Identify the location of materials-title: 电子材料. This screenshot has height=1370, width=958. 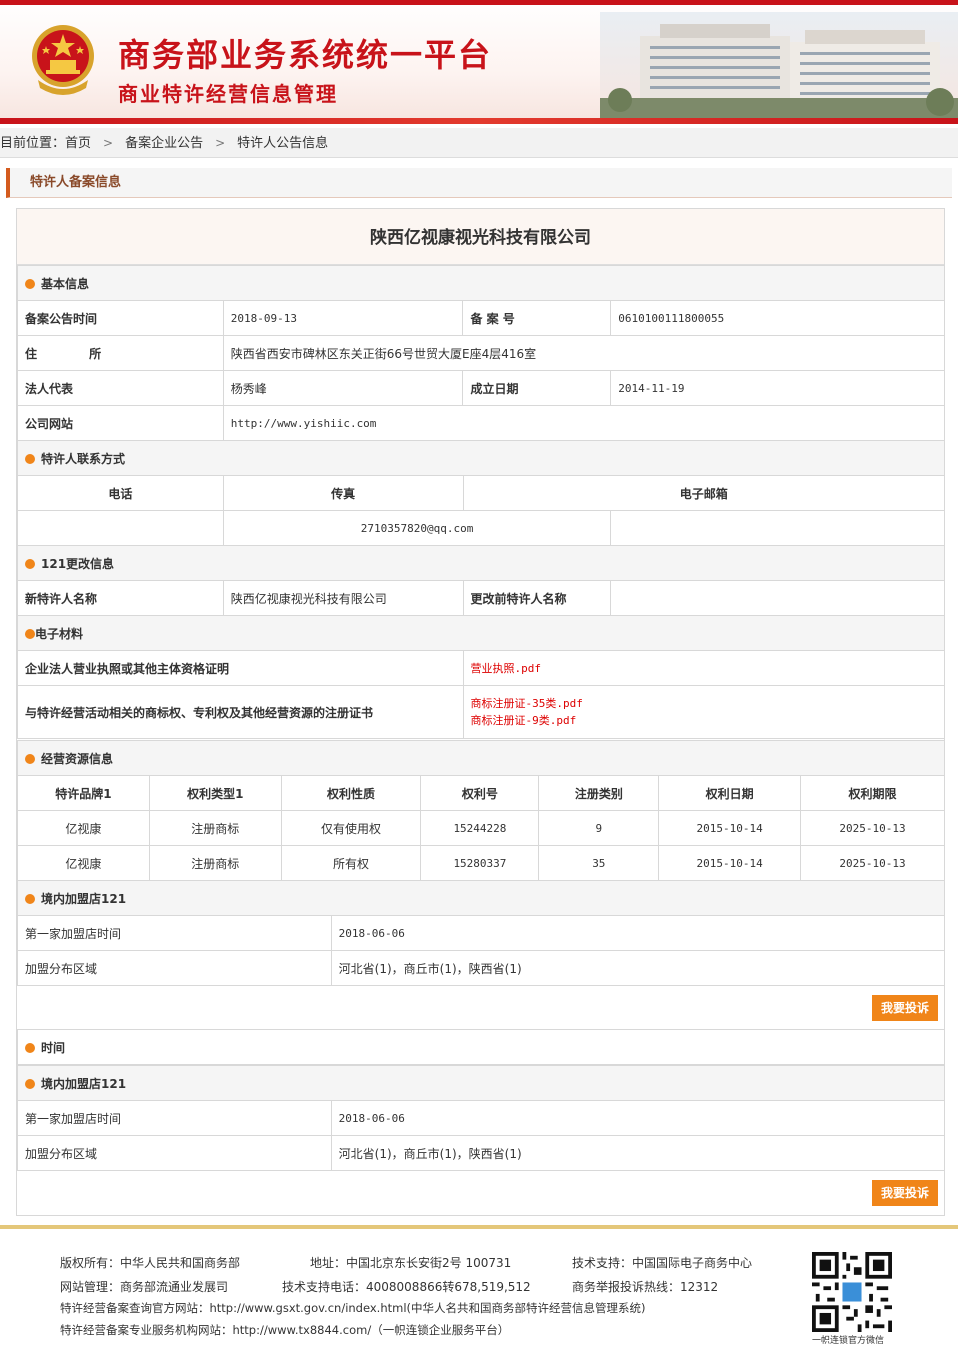
(59, 633).